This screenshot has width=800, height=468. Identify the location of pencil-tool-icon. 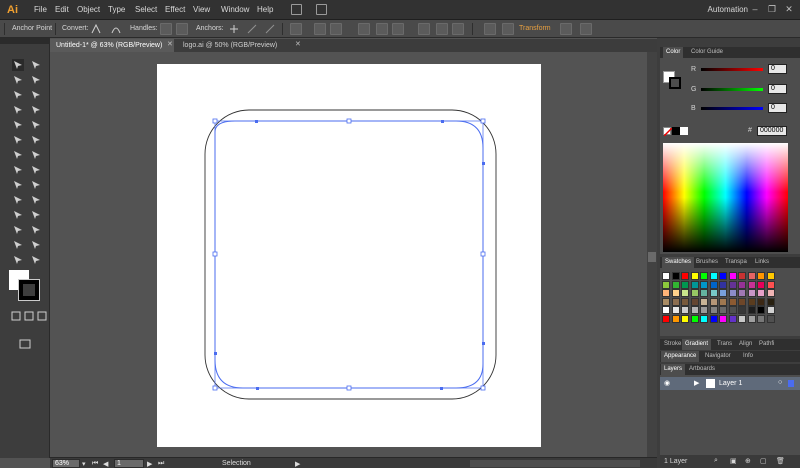
(36, 125).